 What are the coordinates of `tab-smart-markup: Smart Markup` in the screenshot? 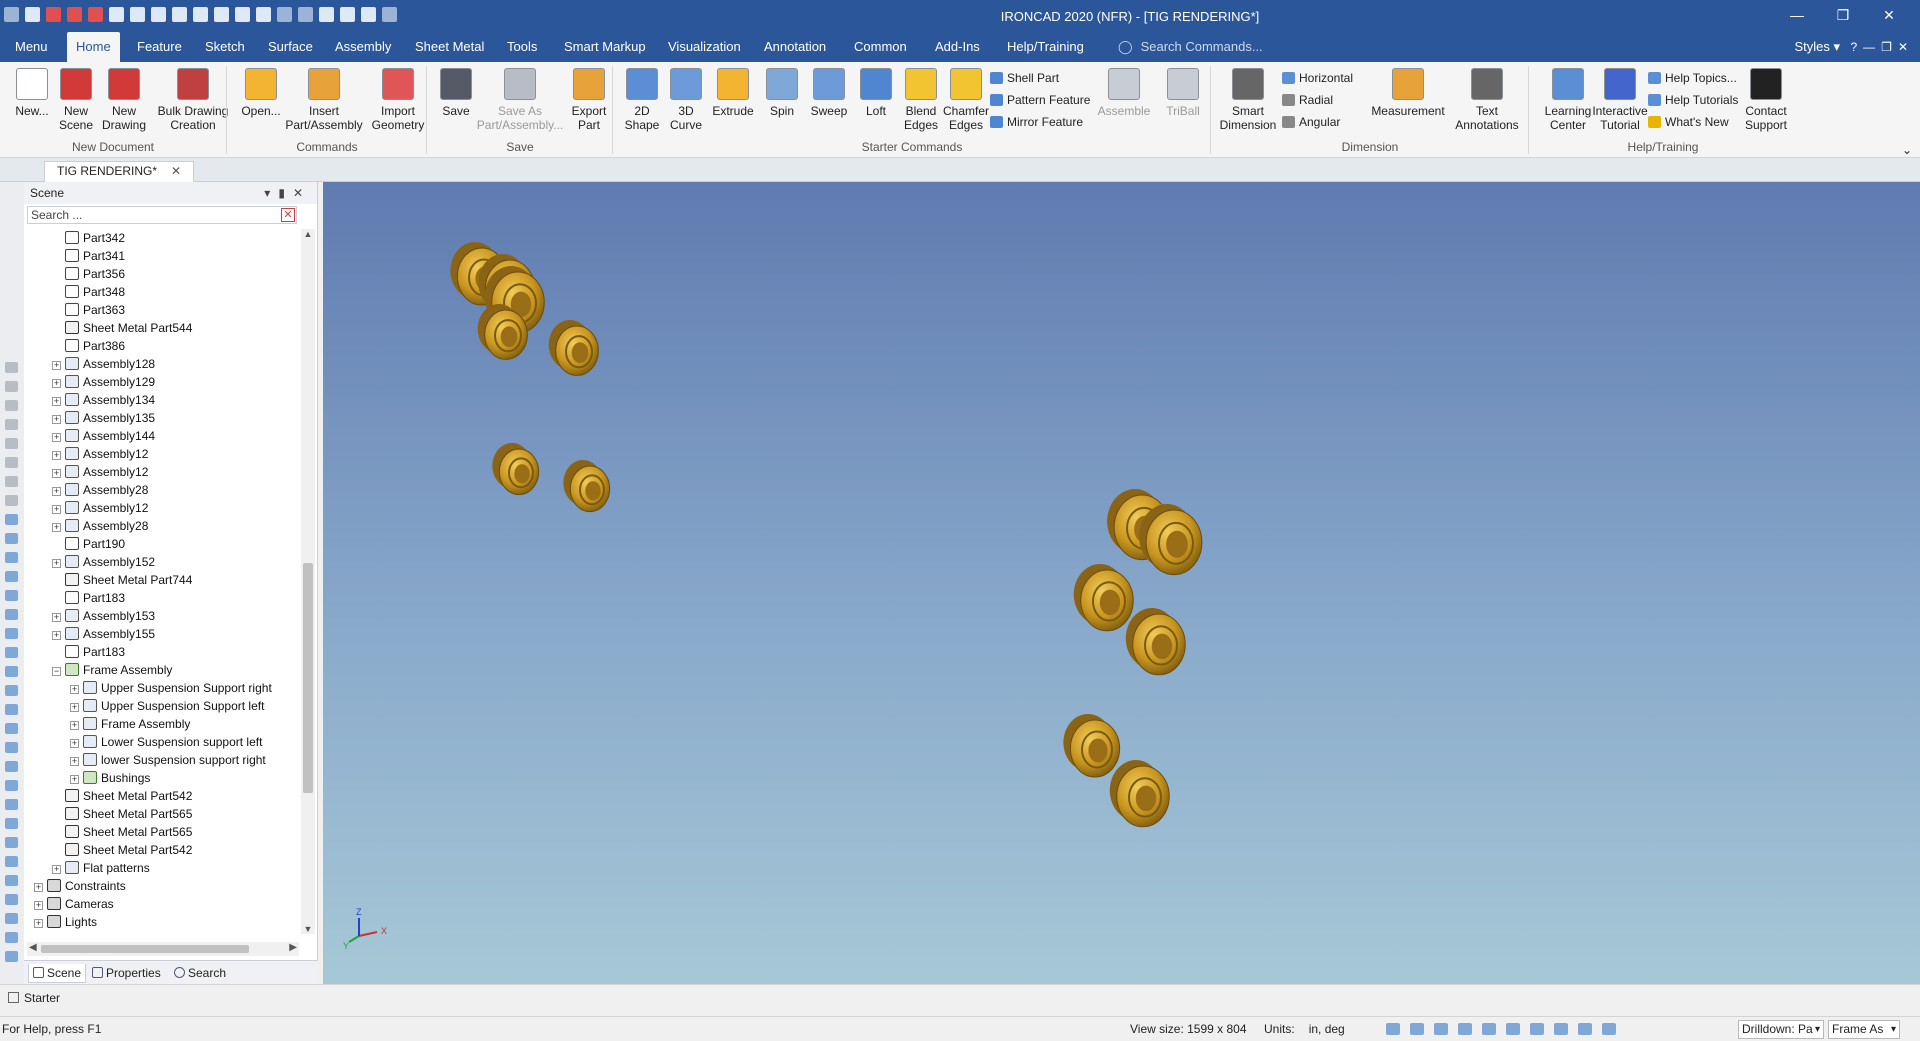 It's located at (605, 47).